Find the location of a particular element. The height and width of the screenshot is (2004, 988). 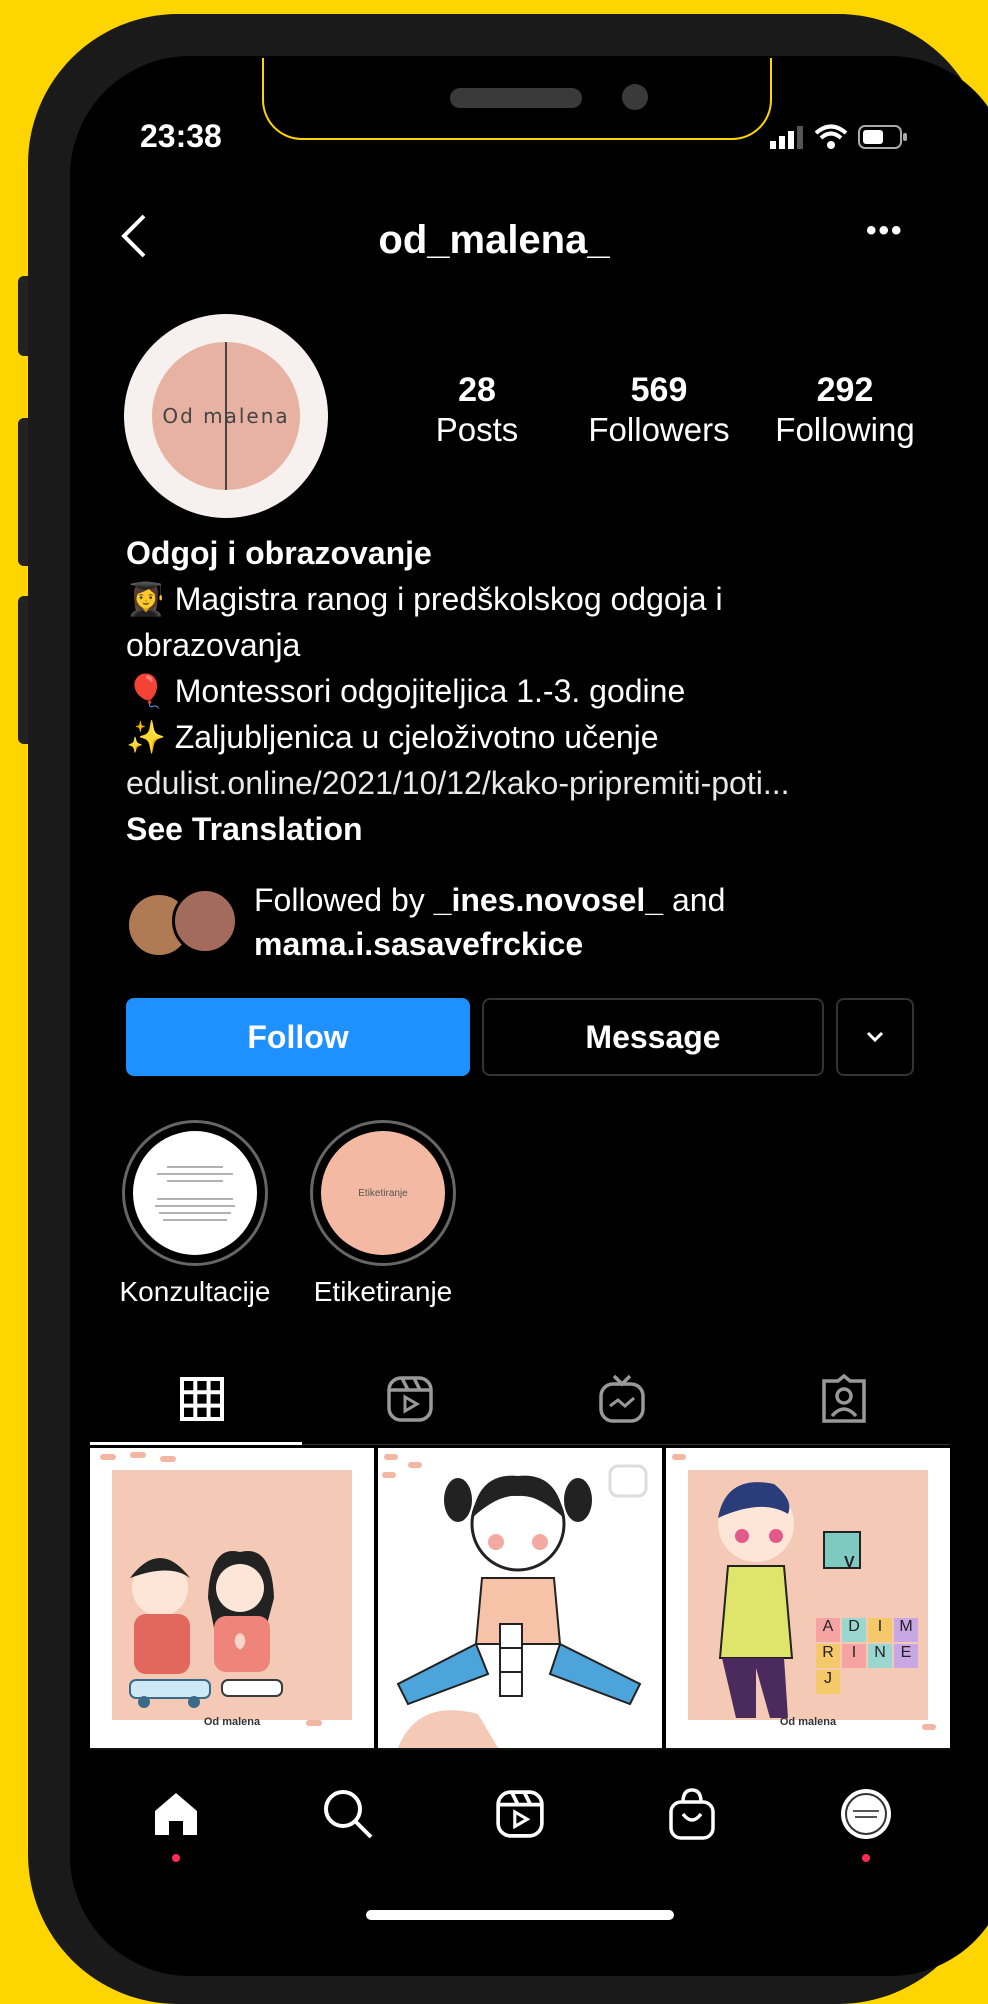

home-icon is located at coordinates (176, 1814).